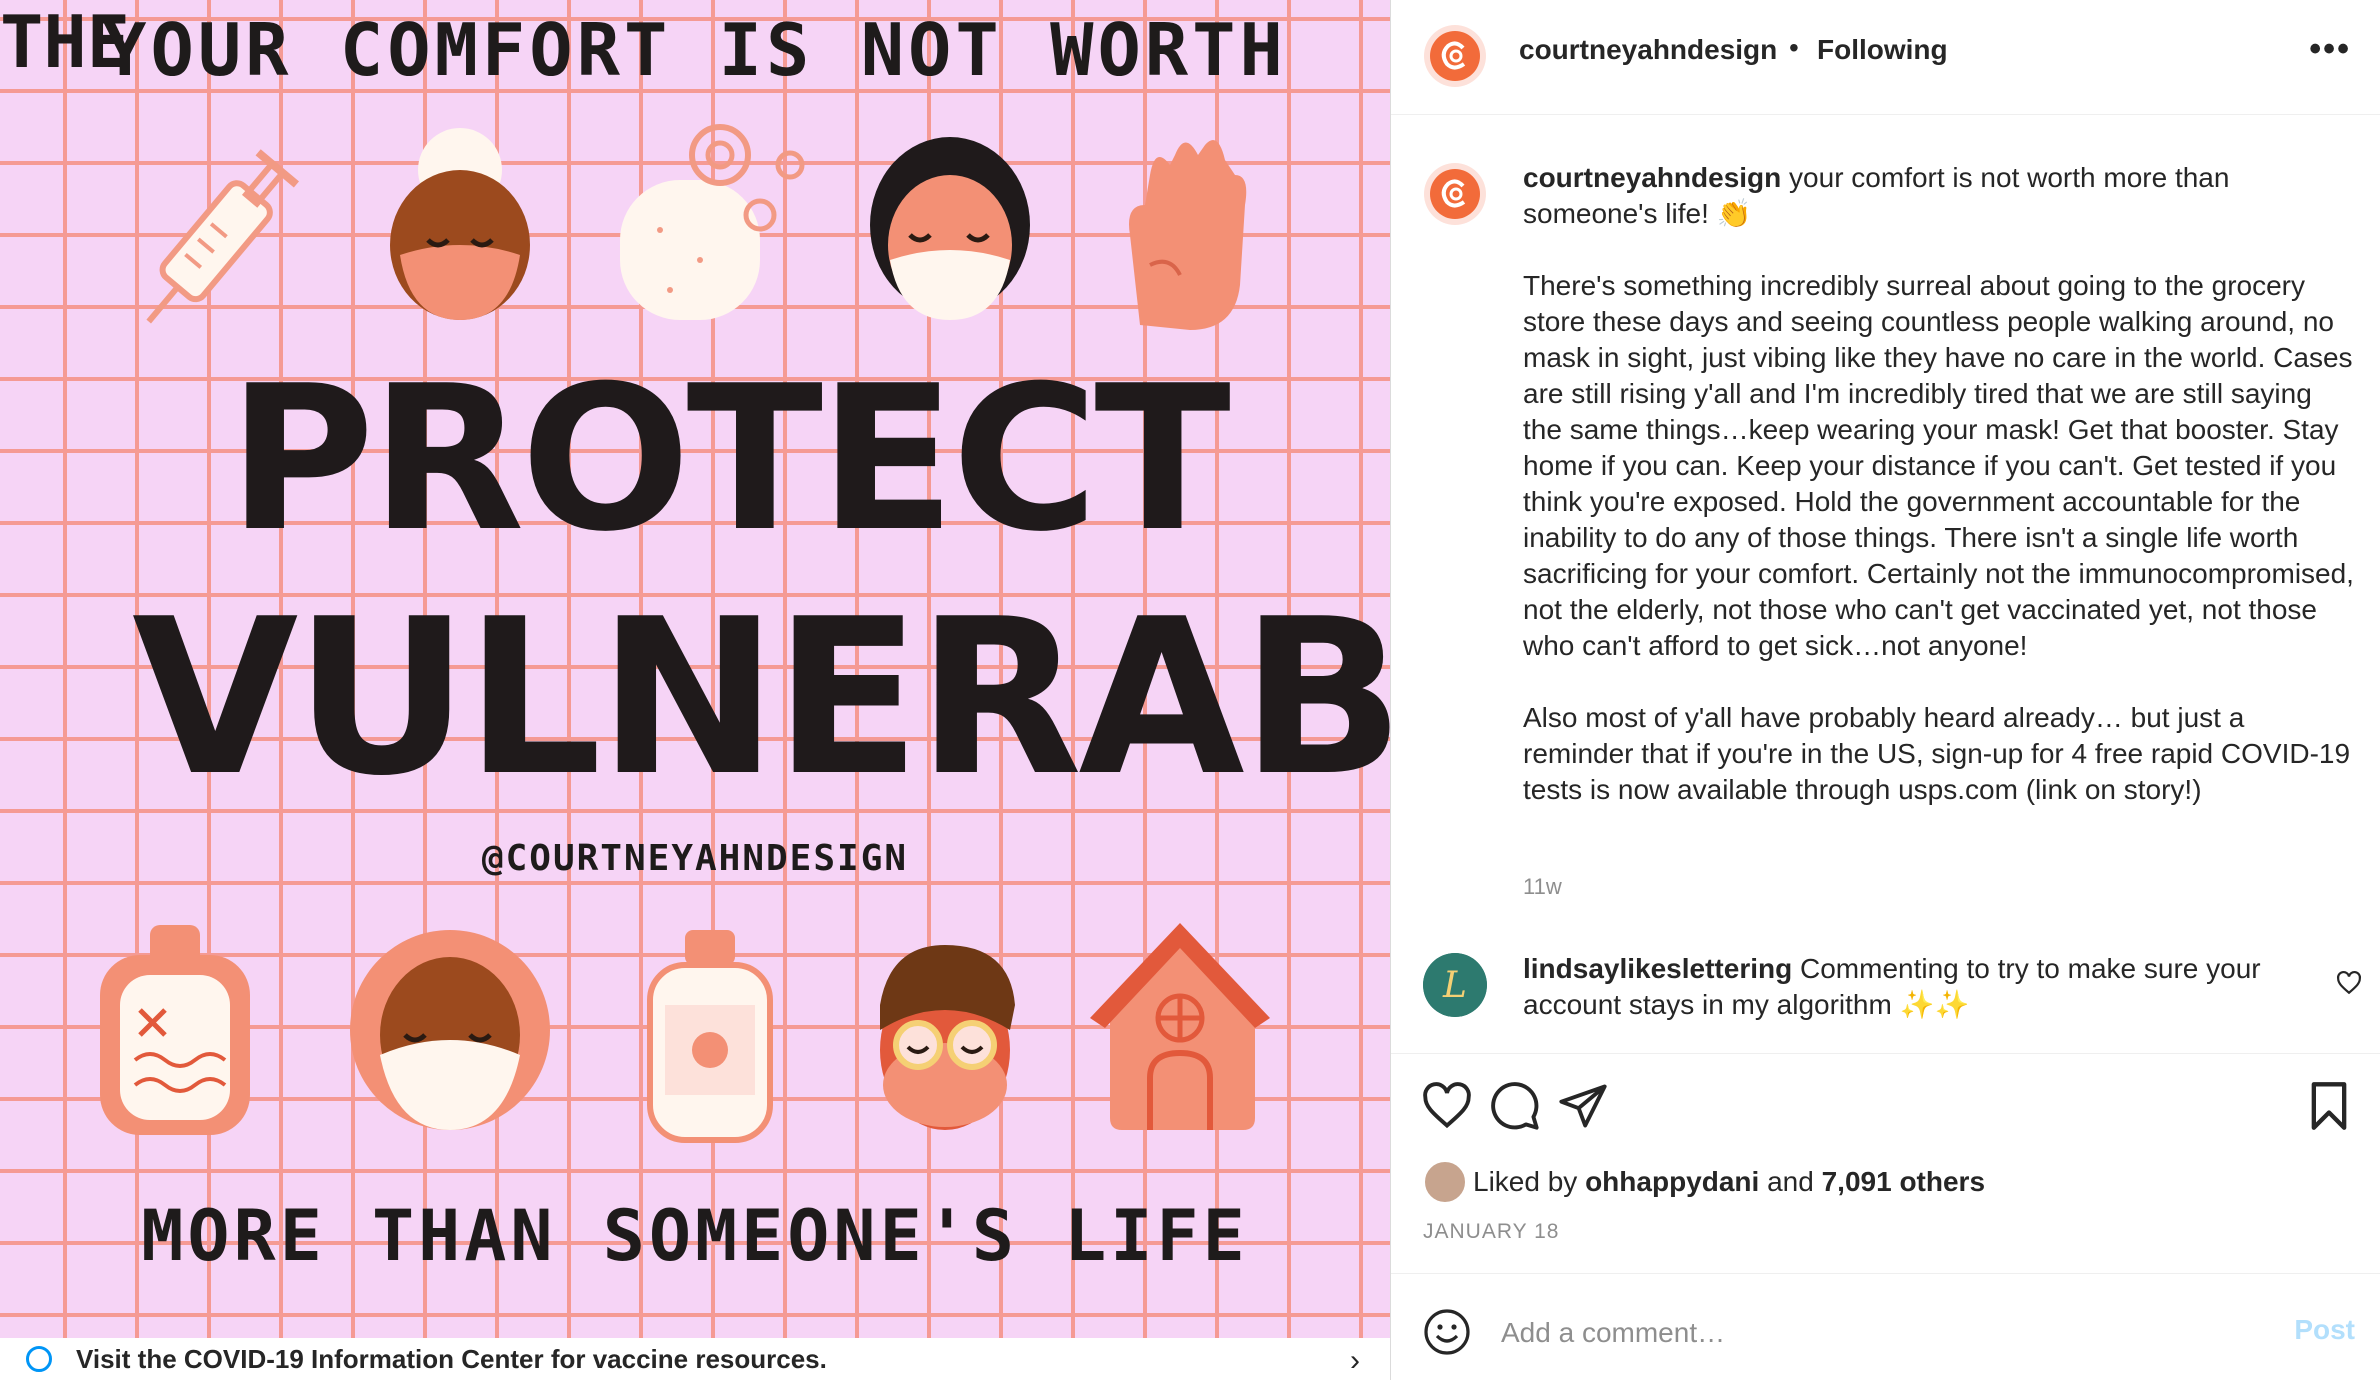 Image resolution: width=2380 pixels, height=1381 pixels. What do you see at coordinates (1903, 1182) in the screenshot?
I see `likes-others: 7,091 others` at bounding box center [1903, 1182].